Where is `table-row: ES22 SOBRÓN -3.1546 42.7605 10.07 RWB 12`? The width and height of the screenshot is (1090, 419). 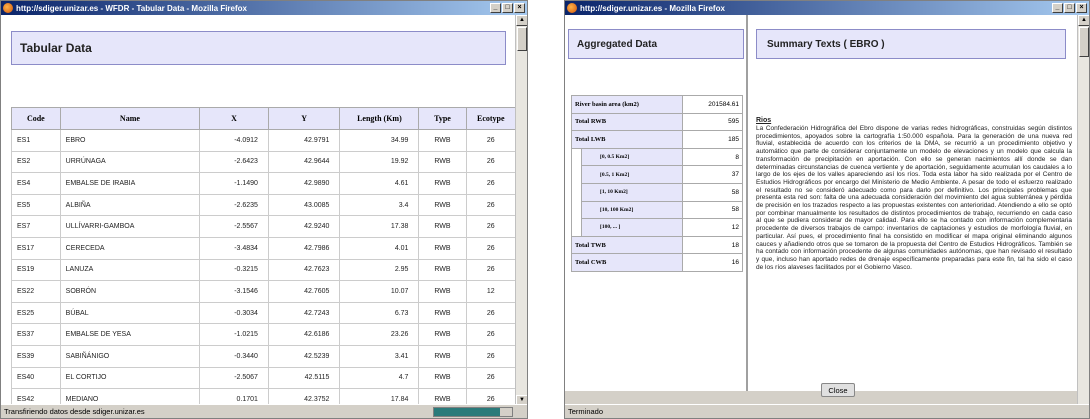
table-row: ES22 SOBRÓN -3.1546 42.7605 10.07 RWB 12 is located at coordinates (263, 291).